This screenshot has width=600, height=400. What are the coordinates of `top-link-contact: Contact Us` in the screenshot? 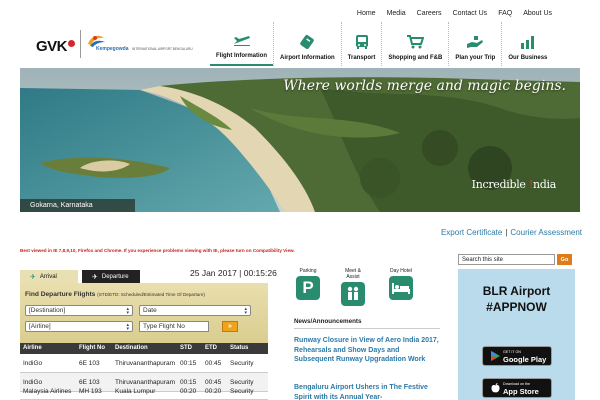 It's located at (470, 13).